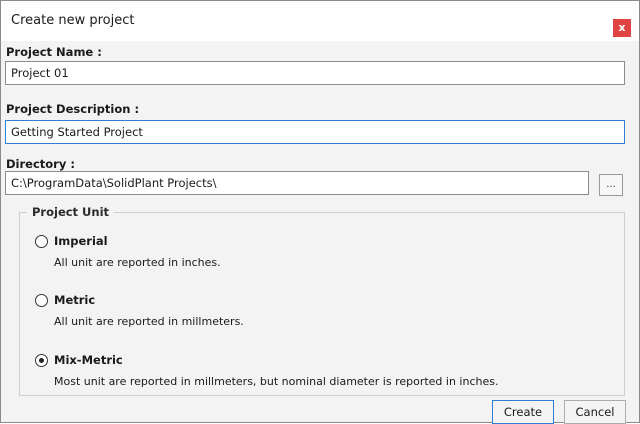 This screenshot has width=640, height=424. I want to click on mix-metric-radio, so click(41, 360).